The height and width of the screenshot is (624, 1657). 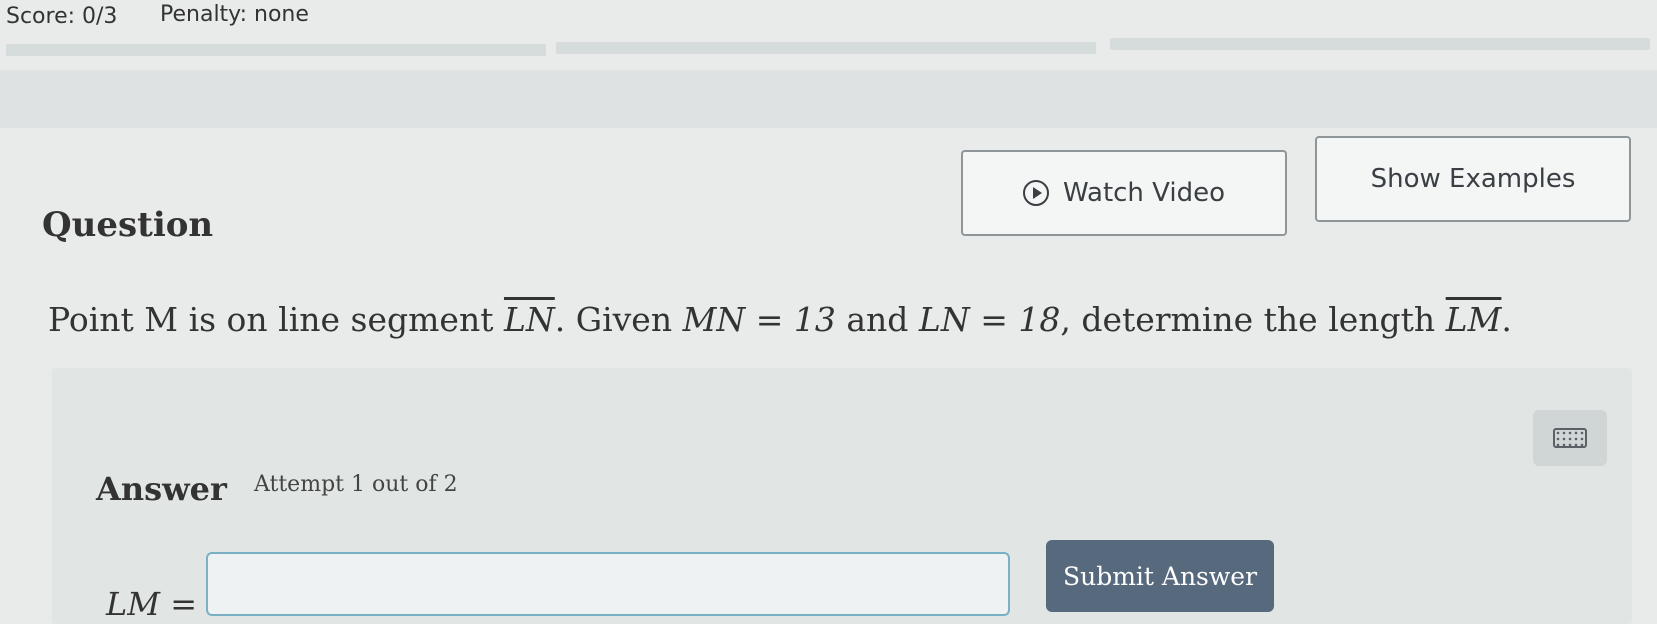 What do you see at coordinates (828, 99) in the screenshot?
I see `header-shade` at bounding box center [828, 99].